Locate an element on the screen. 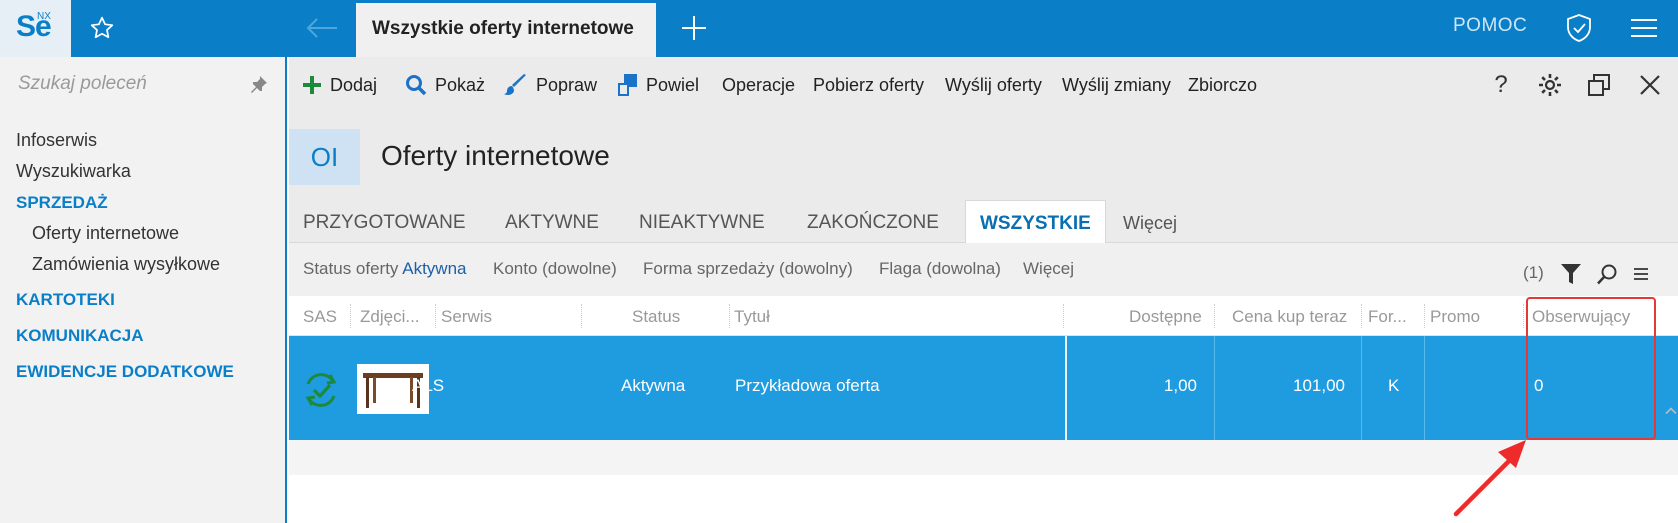 The image size is (1678, 523). restore-window-button is located at coordinates (1599, 85).